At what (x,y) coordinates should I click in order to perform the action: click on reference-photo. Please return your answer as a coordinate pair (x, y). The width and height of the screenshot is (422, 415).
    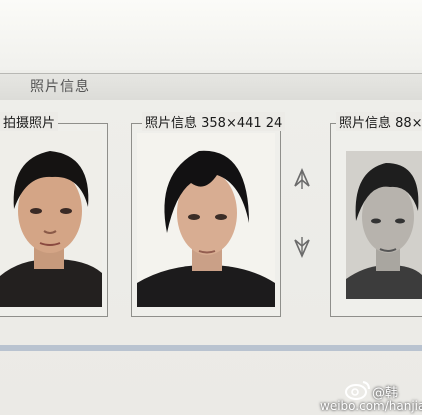
    Looking at the image, I should click on (384, 225).